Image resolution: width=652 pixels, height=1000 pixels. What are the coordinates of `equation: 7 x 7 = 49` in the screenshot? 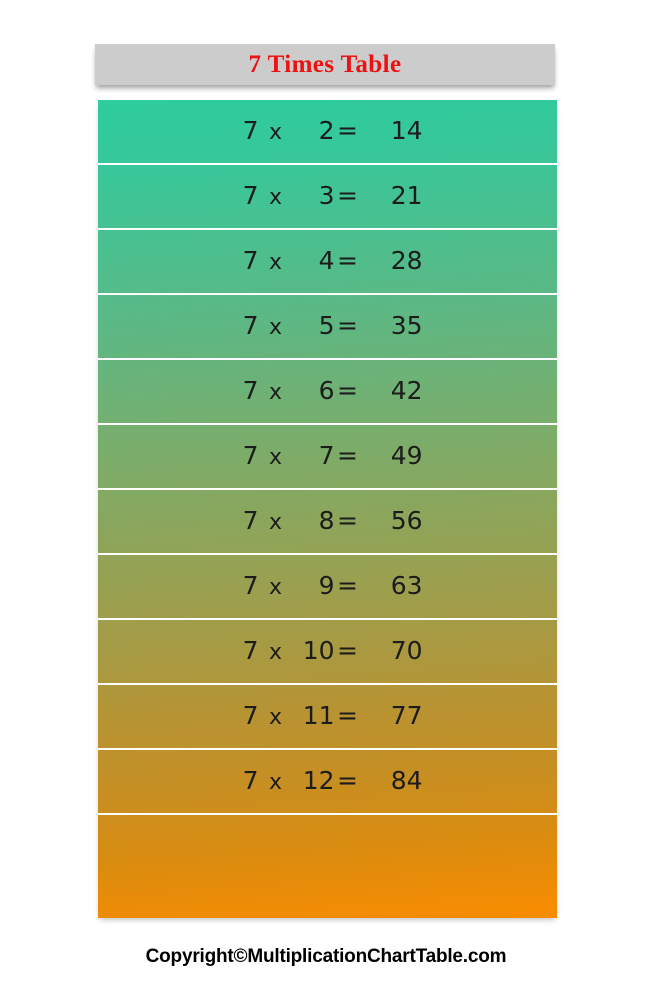 It's located at (328, 456).